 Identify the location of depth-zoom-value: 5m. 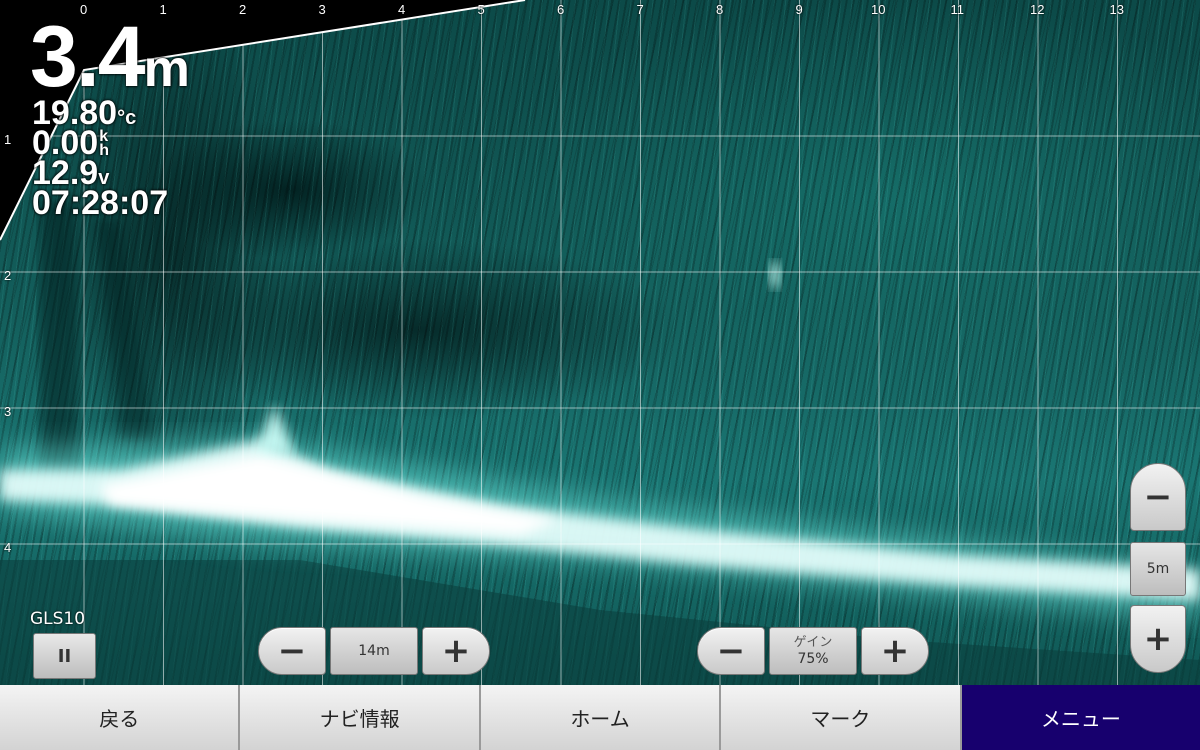
(1158, 569).